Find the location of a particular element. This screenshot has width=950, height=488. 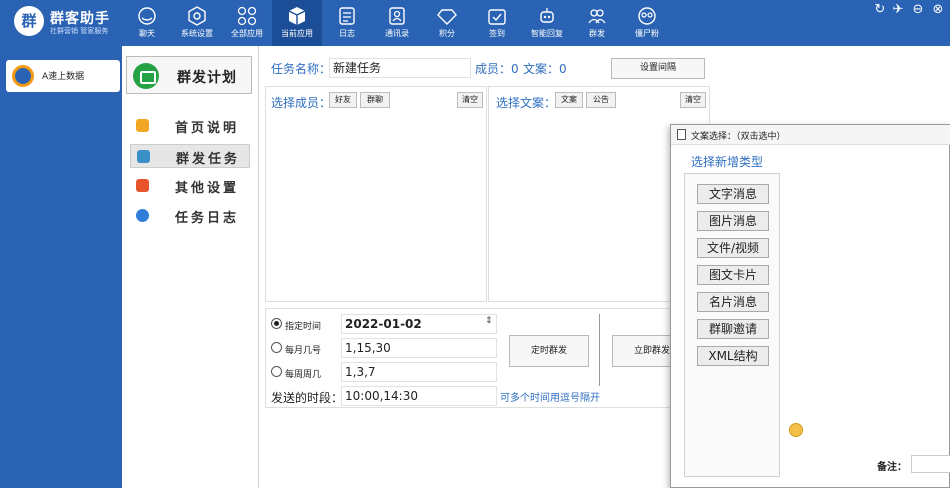

app-subtitle: 社群营销 管家服务 is located at coordinates (79, 31).